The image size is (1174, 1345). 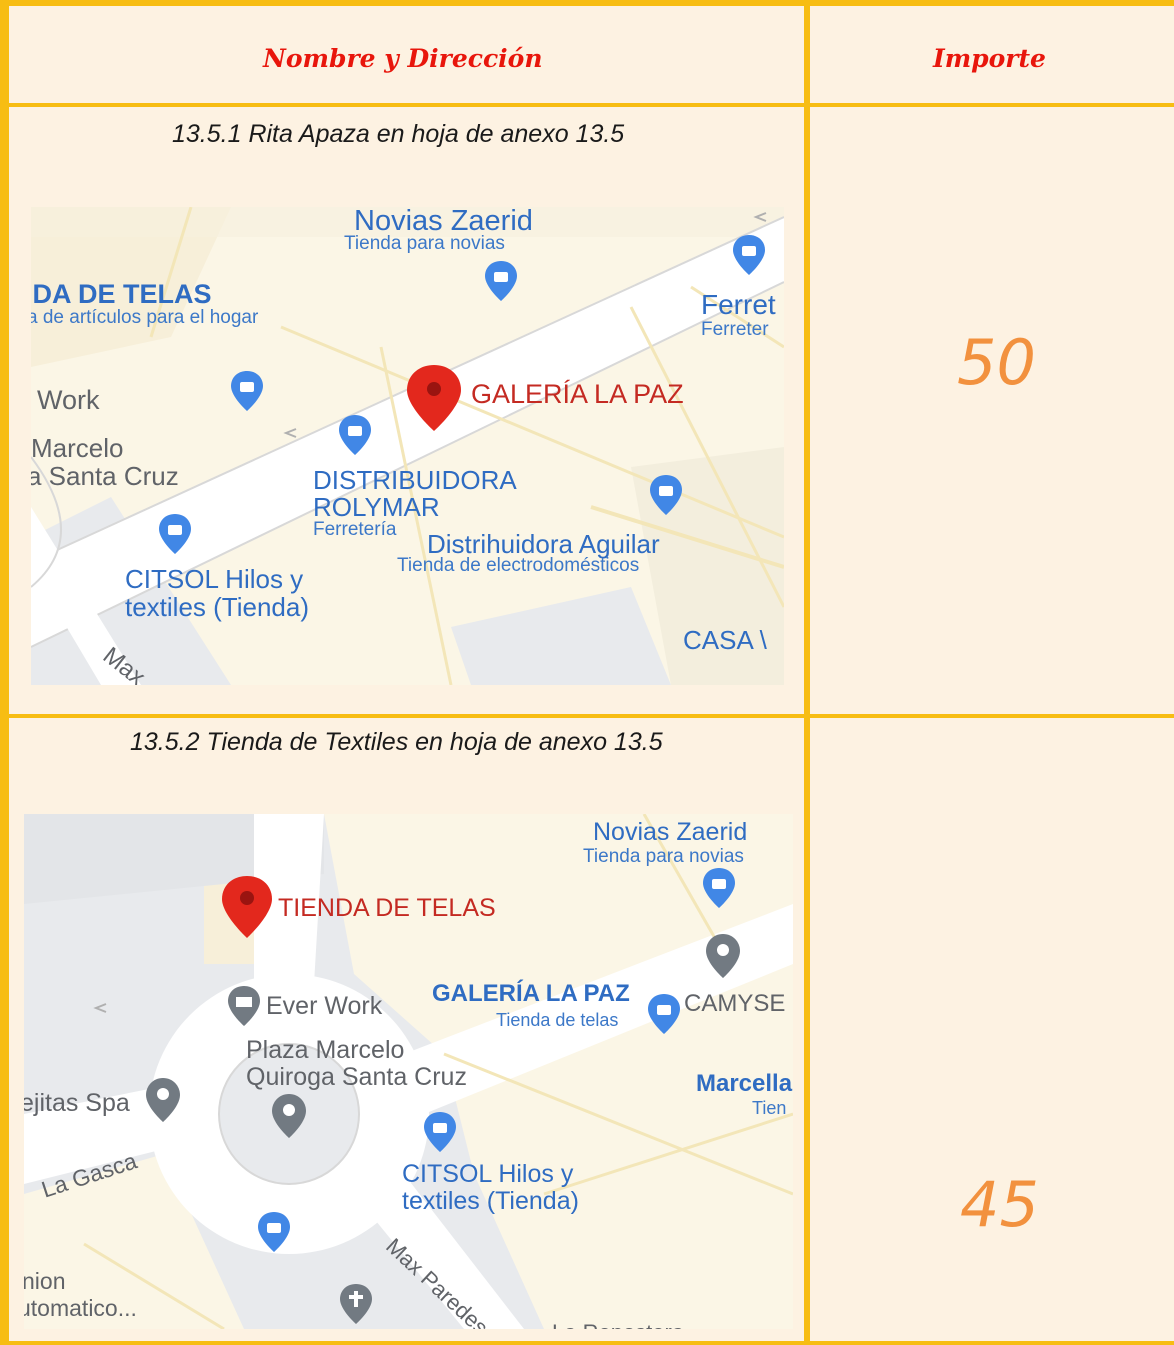 What do you see at coordinates (996, 362) in the screenshot?
I see `row1-amount: 50` at bounding box center [996, 362].